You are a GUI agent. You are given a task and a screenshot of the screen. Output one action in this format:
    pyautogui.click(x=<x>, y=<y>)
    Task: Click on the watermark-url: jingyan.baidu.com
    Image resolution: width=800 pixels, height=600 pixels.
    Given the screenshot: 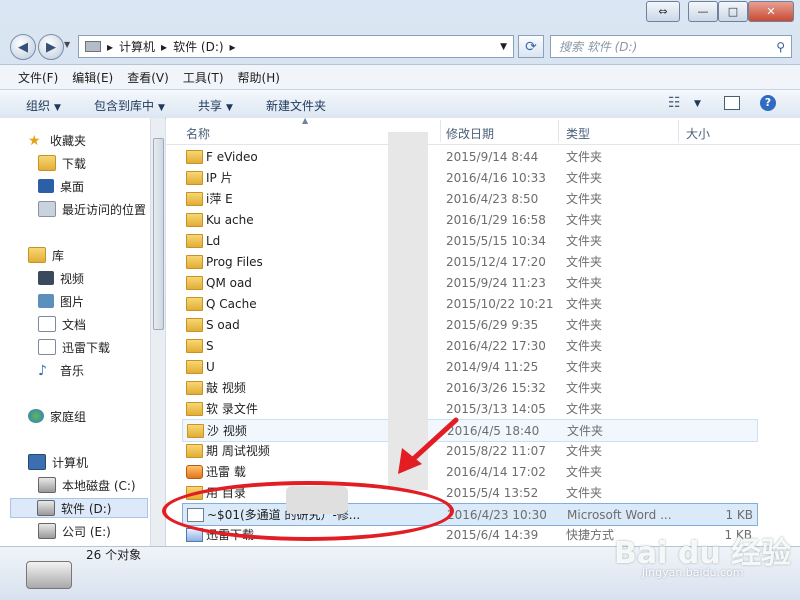 What is the action you would take?
    pyautogui.click(x=693, y=572)
    